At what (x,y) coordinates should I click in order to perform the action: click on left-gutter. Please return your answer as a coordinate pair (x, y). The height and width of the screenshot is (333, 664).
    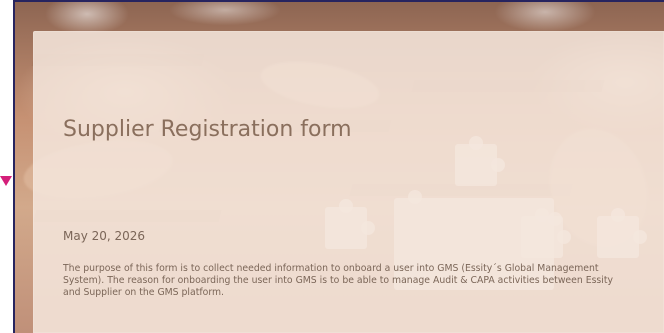
    Looking at the image, I should click on (7, 166).